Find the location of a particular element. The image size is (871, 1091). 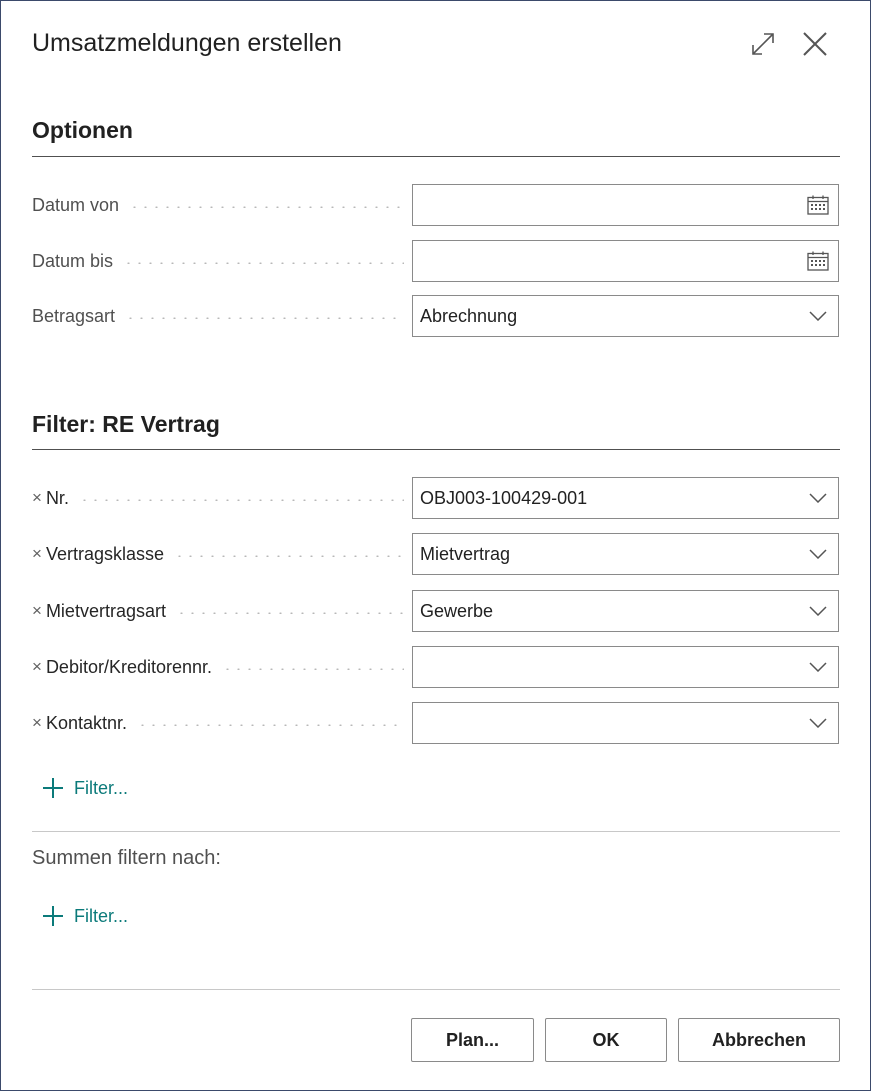

field-value: Mietvertrag is located at coordinates (465, 553).